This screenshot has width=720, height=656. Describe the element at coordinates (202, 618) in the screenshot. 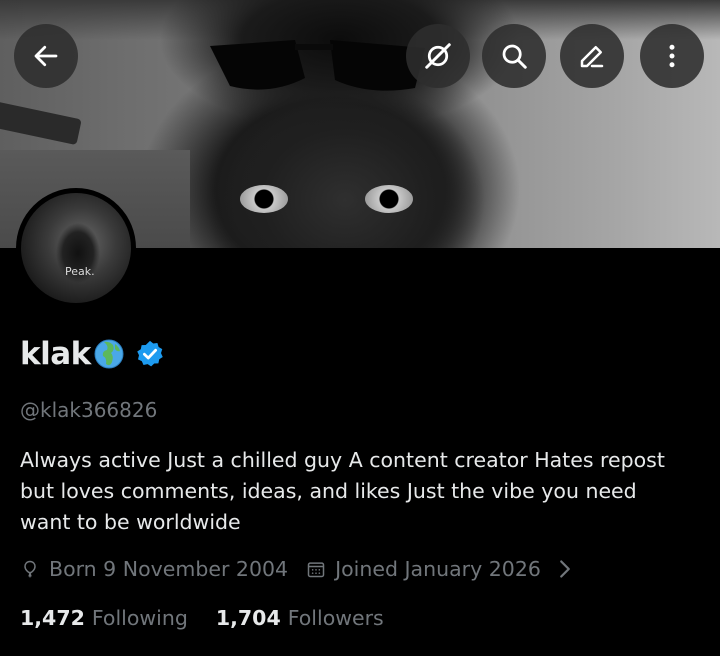

I see `follow-stats: 1,472 Following 1,704 Followers` at that location.